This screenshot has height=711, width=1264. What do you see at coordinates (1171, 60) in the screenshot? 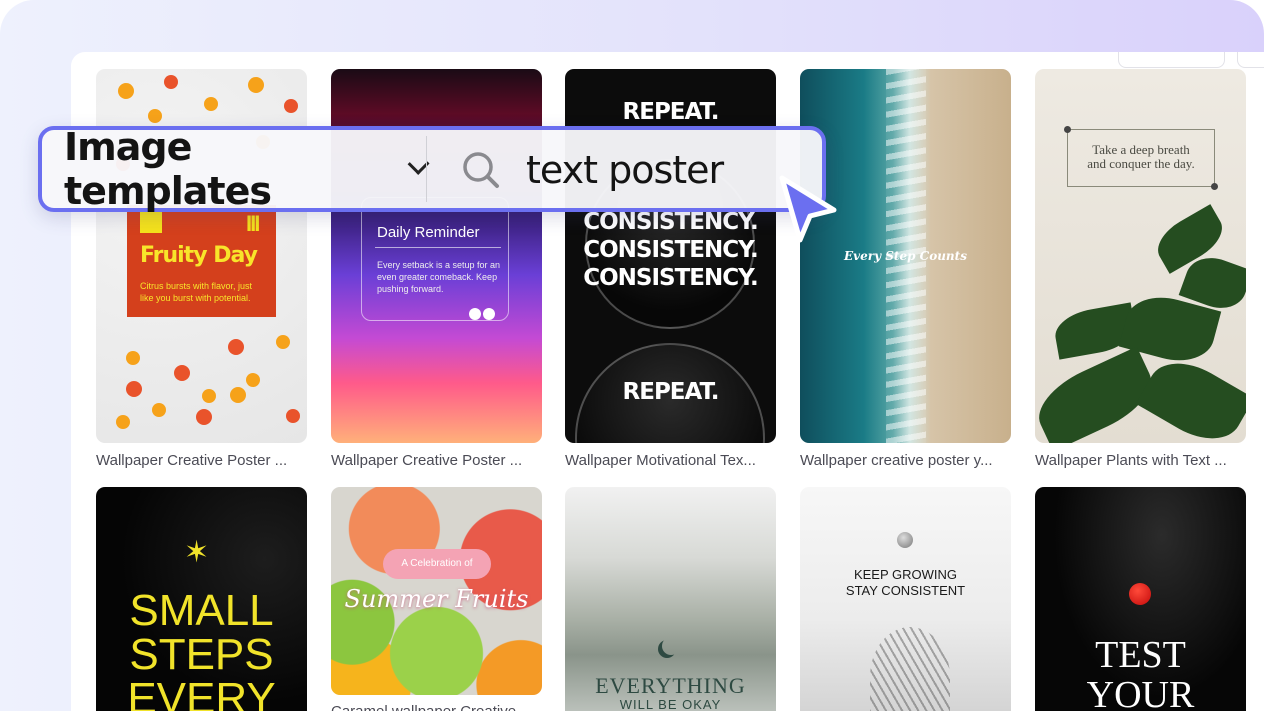
I see `sort-dropdown` at bounding box center [1171, 60].